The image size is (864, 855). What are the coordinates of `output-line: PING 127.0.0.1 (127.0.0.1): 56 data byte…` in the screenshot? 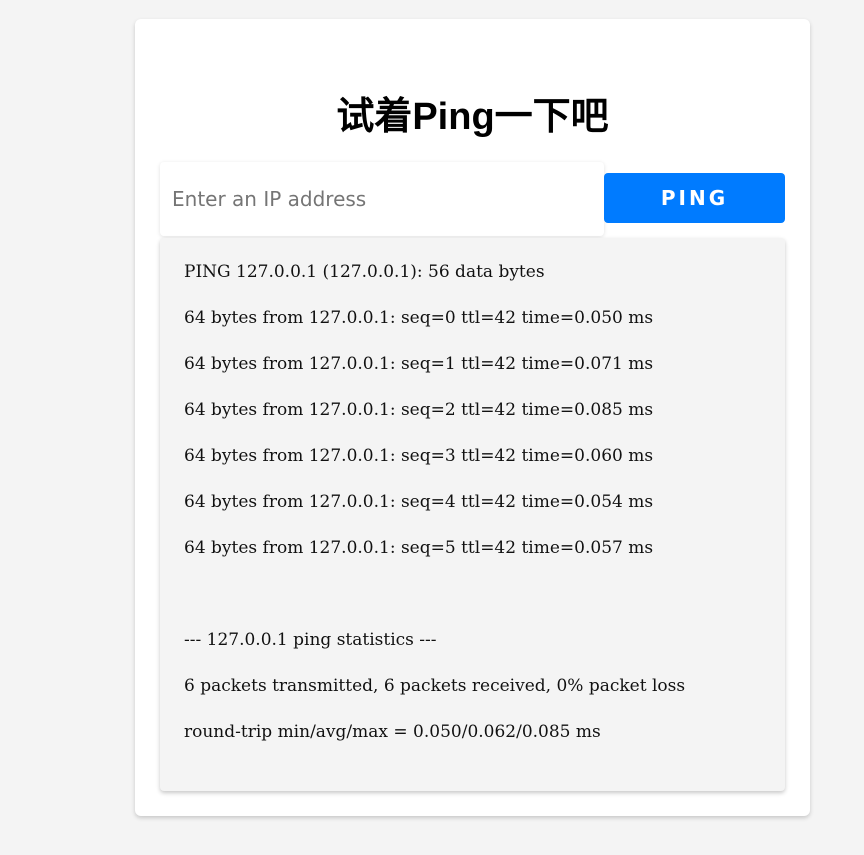 It's located at (364, 272).